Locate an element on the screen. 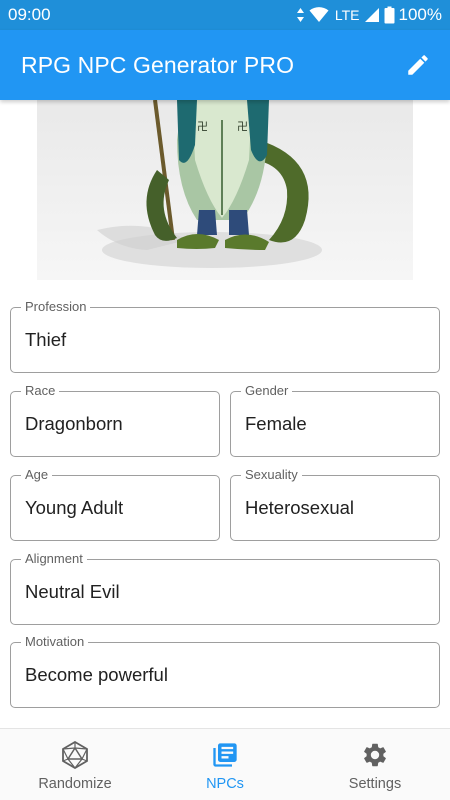 The image size is (450, 800). nav-settings-label: Settings is located at coordinates (375, 783).